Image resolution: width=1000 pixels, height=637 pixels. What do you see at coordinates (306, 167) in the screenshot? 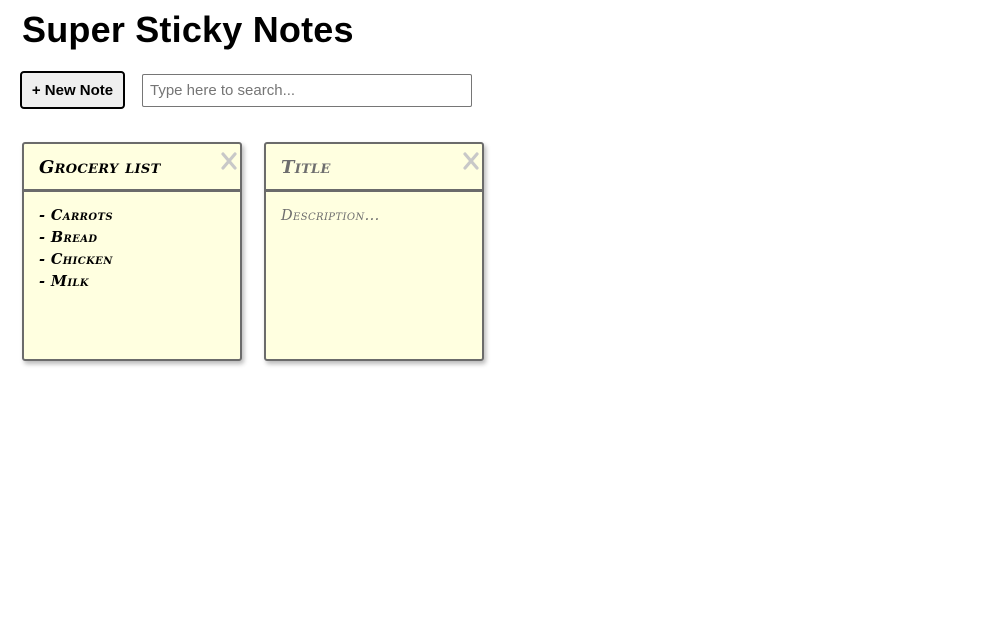
I see `note-title: Title` at bounding box center [306, 167].